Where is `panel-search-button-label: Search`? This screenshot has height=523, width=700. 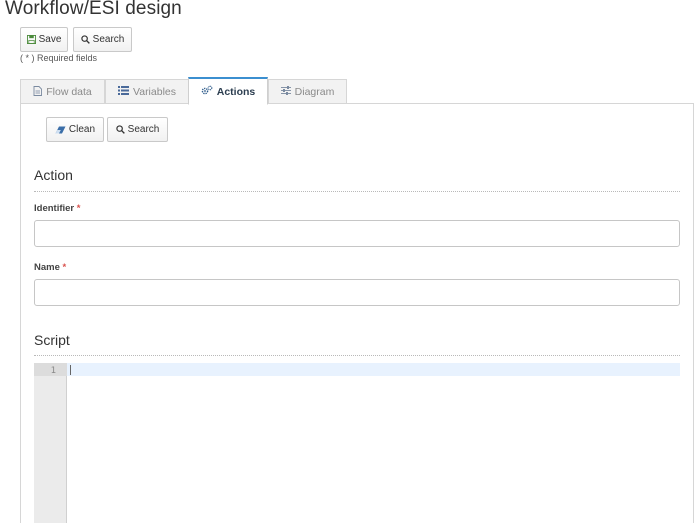 panel-search-button-label: Search is located at coordinates (143, 129).